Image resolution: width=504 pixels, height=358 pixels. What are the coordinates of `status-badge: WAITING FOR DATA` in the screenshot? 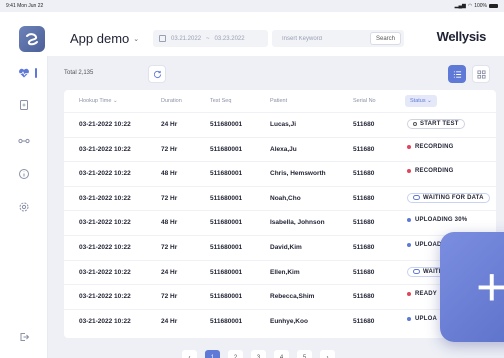 It's located at (448, 197).